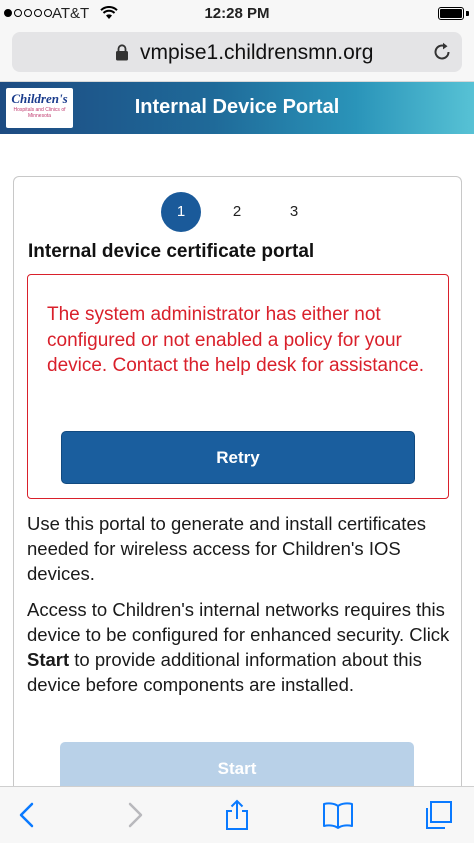  I want to click on step-2: 2, so click(237, 211).